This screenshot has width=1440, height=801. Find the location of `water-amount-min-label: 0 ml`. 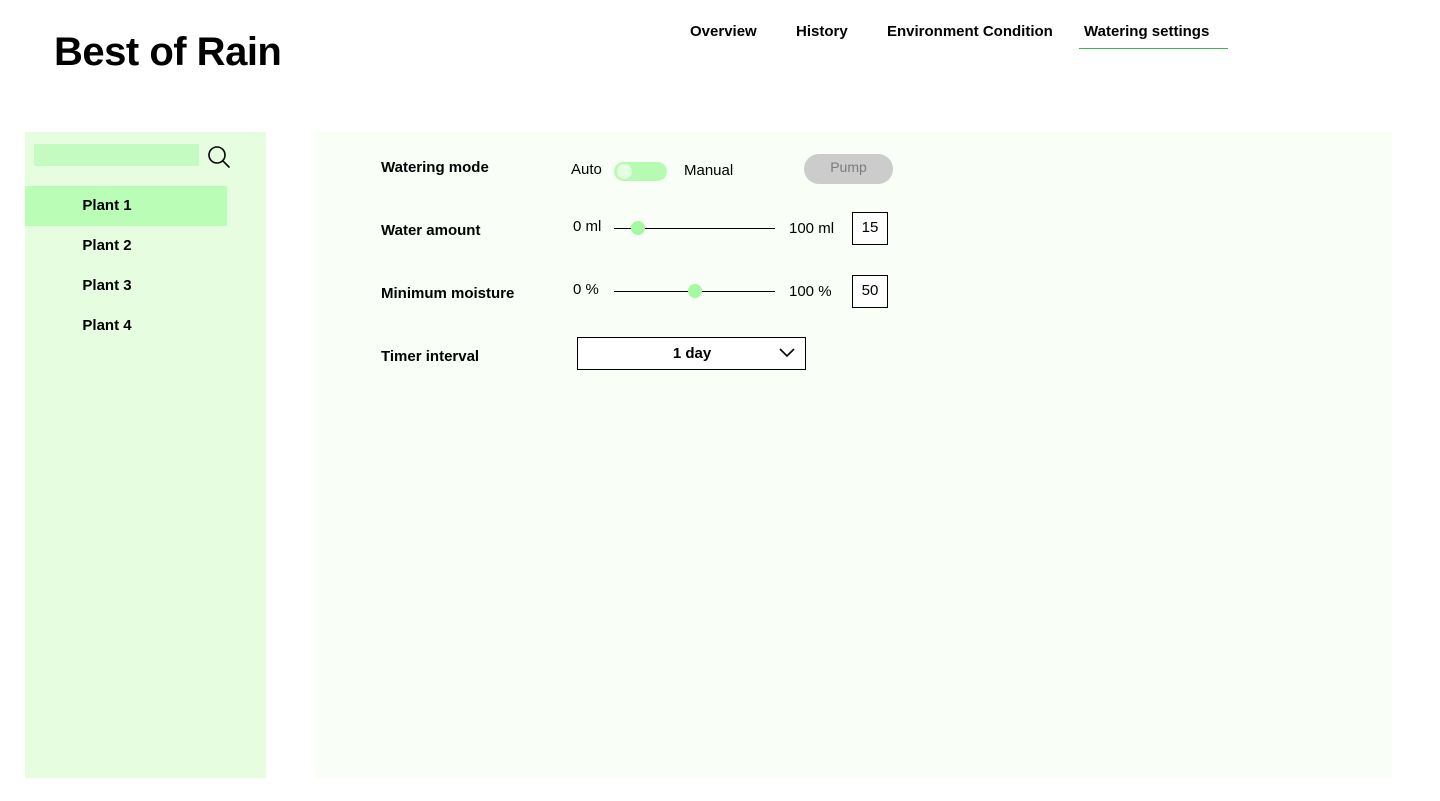

water-amount-min-label: 0 ml is located at coordinates (587, 226).